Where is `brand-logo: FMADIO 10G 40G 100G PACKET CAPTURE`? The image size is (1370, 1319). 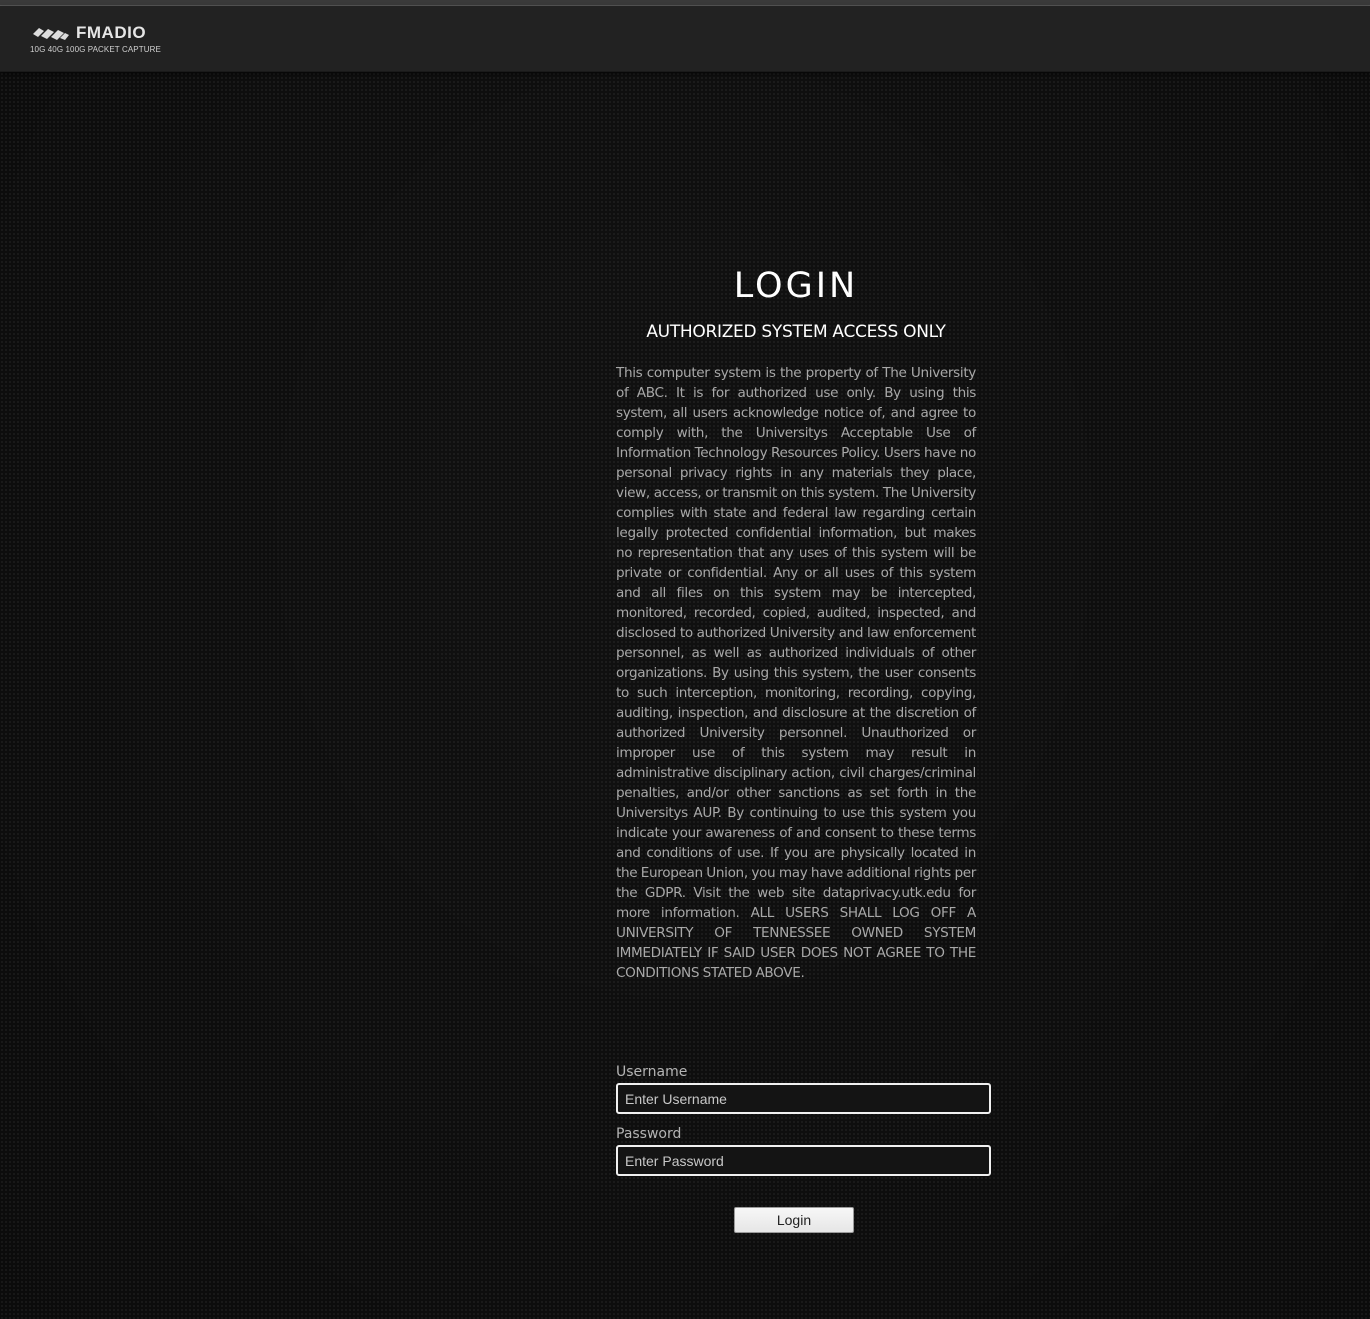
brand-logo: FMADIO 10G 40G 100G PACKET CAPTURE is located at coordinates (100, 40).